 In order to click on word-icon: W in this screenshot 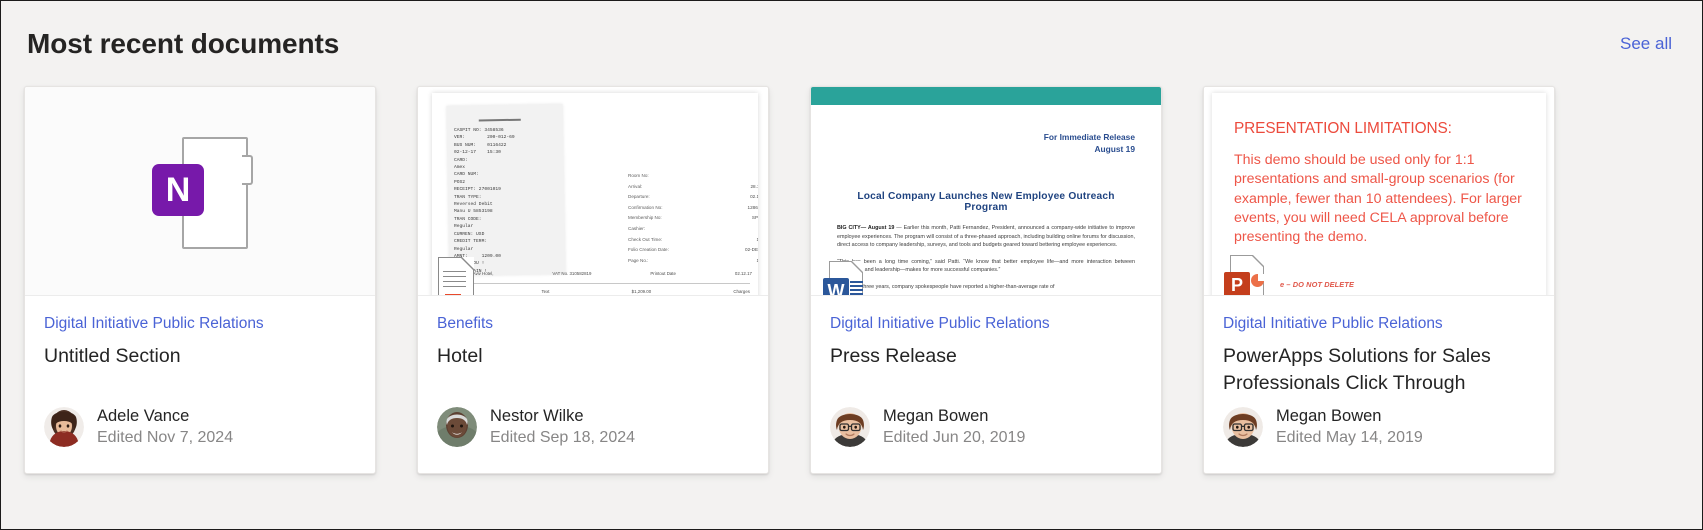, I will do `click(845, 278)`.